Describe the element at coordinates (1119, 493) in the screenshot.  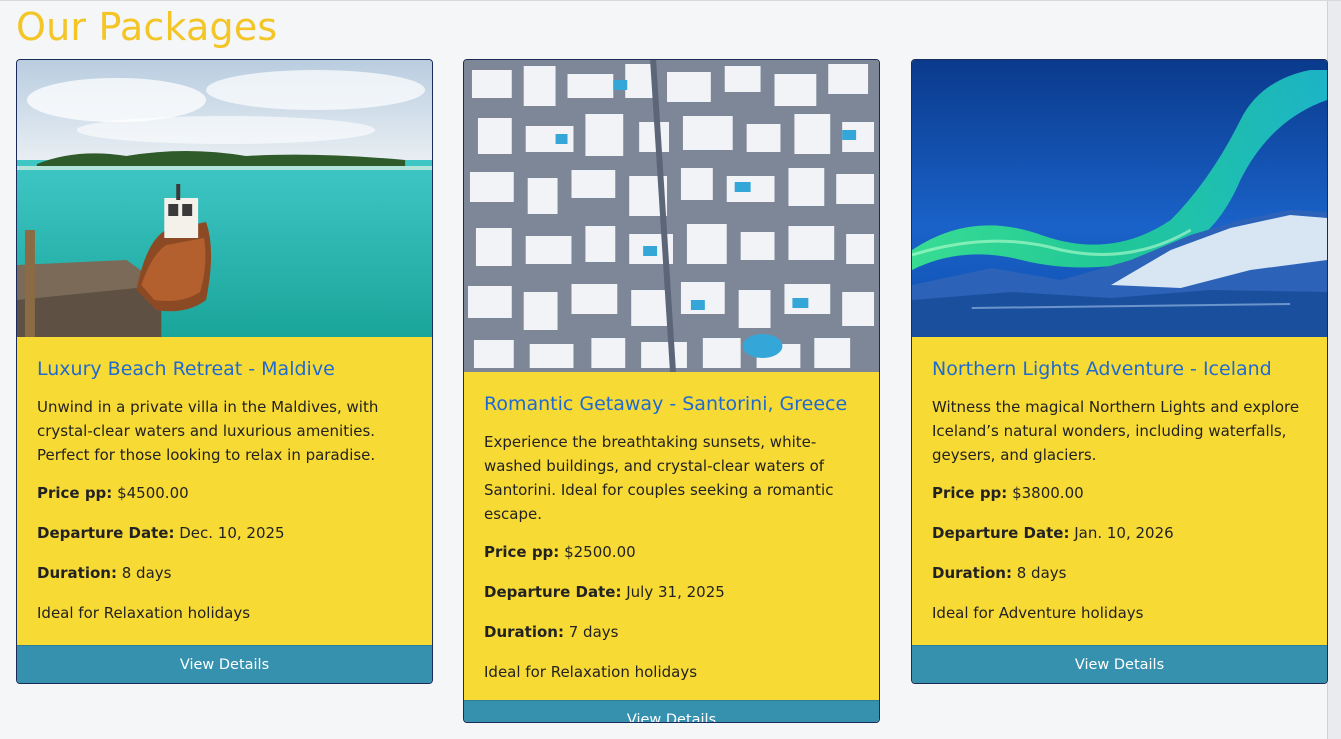
I see `package-price: Price pp: $3800.00` at that location.